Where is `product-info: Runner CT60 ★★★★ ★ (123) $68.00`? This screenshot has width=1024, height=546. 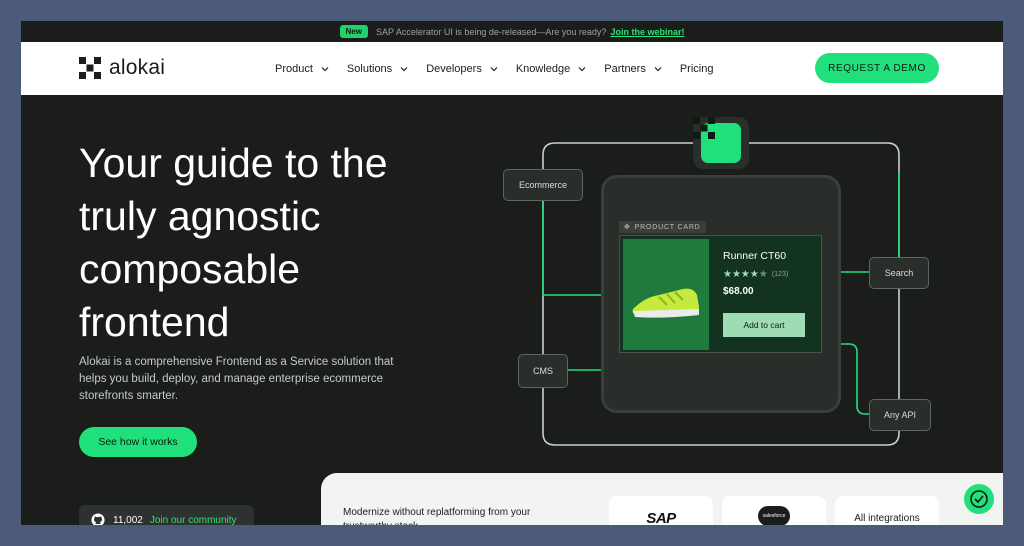 product-info: Runner CT60 ★★★★ ★ (123) $68.00 is located at coordinates (755, 273).